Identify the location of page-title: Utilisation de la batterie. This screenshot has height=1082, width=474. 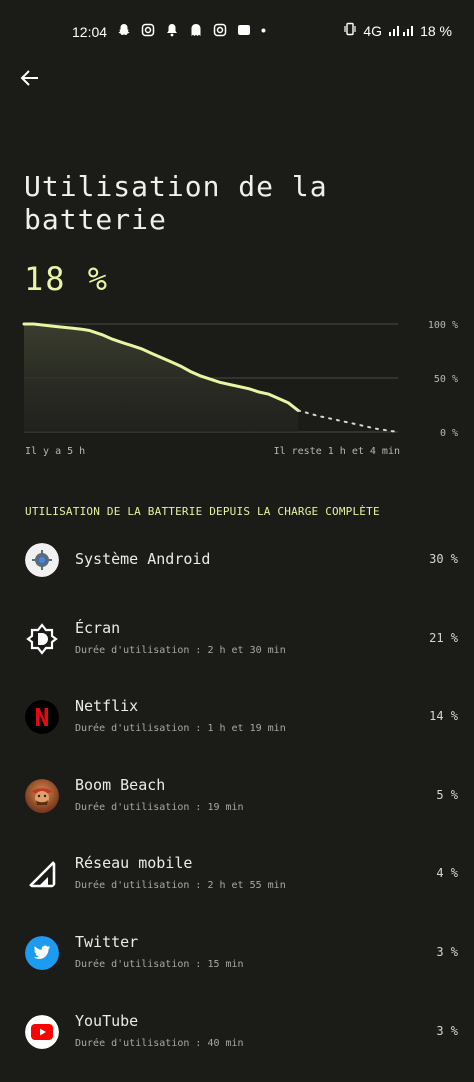
(176, 203).